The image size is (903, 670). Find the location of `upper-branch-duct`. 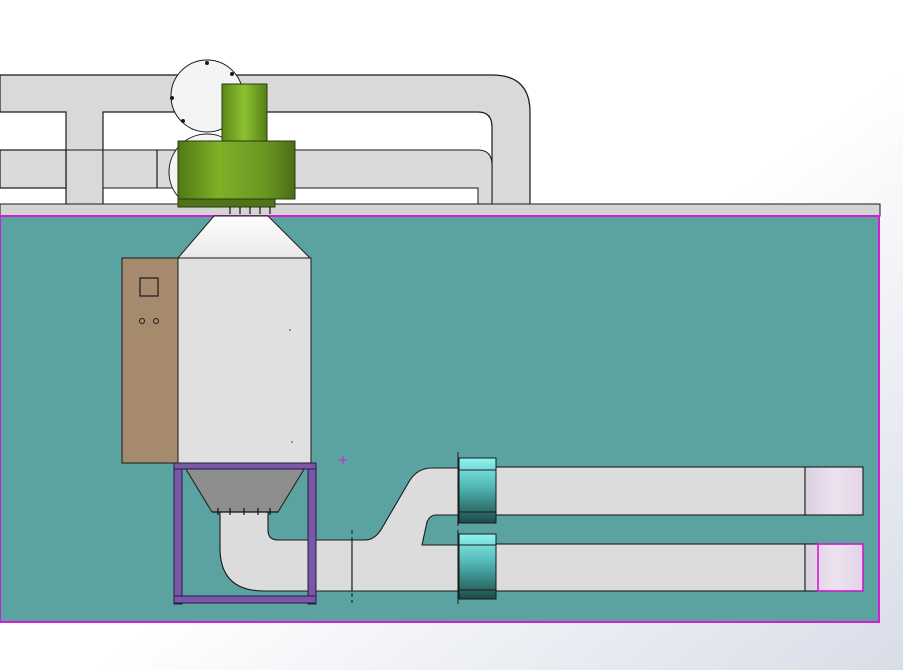

upper-branch-duct is located at coordinates (650, 491).